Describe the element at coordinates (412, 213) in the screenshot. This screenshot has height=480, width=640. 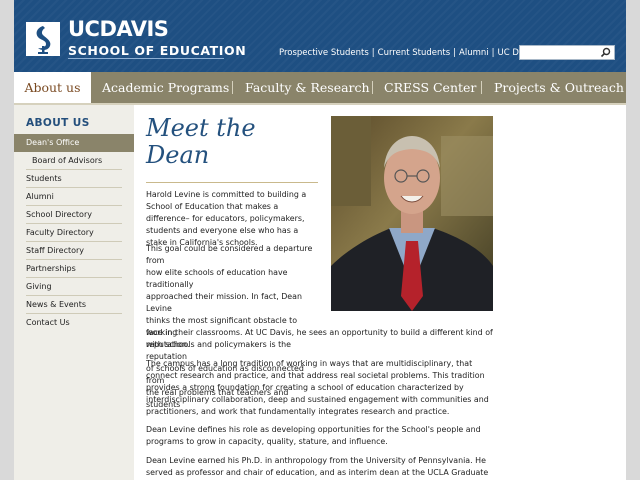
I see `dean-portrait-photo` at that location.